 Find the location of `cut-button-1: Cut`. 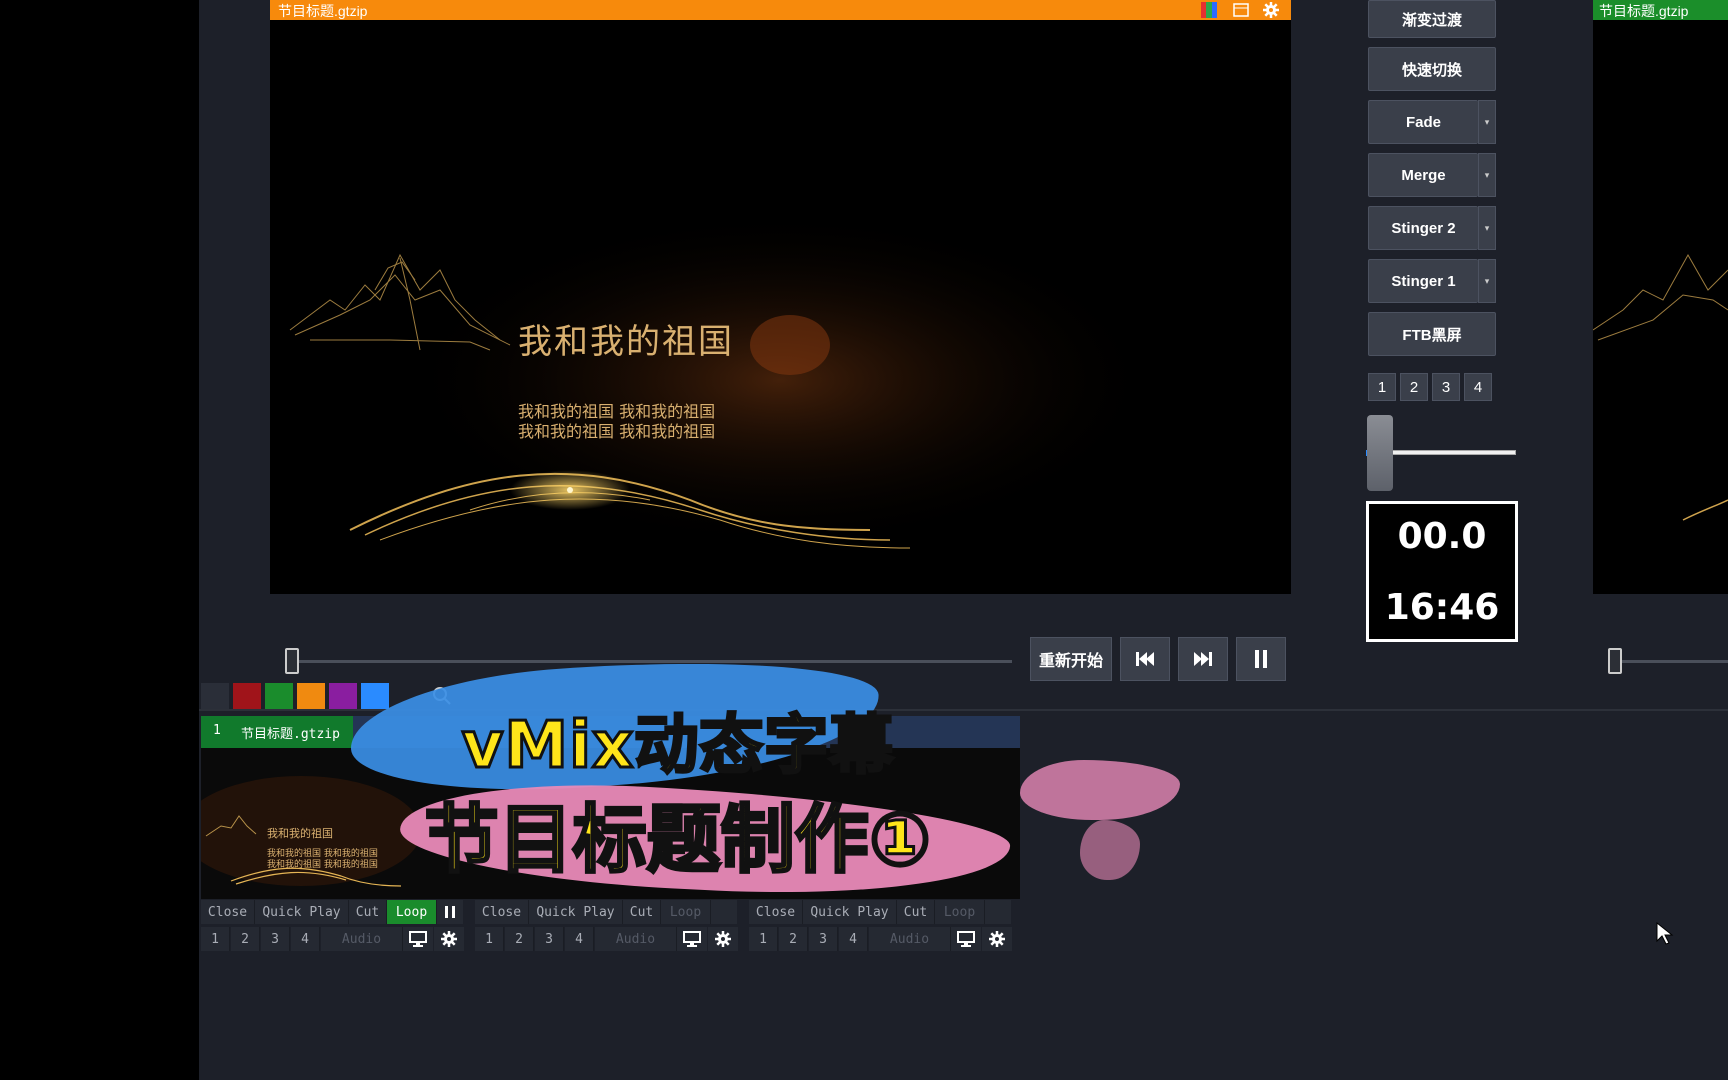

cut-button-1: Cut is located at coordinates (368, 912).